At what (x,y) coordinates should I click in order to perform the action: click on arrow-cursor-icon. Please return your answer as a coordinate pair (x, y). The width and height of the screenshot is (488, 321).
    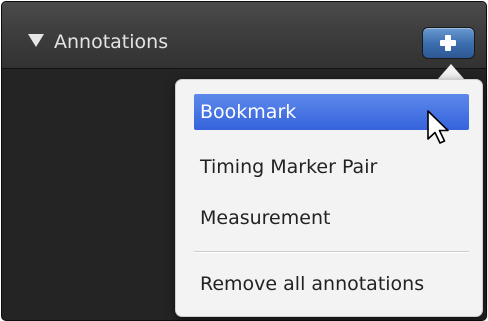
    Looking at the image, I should click on (438, 127).